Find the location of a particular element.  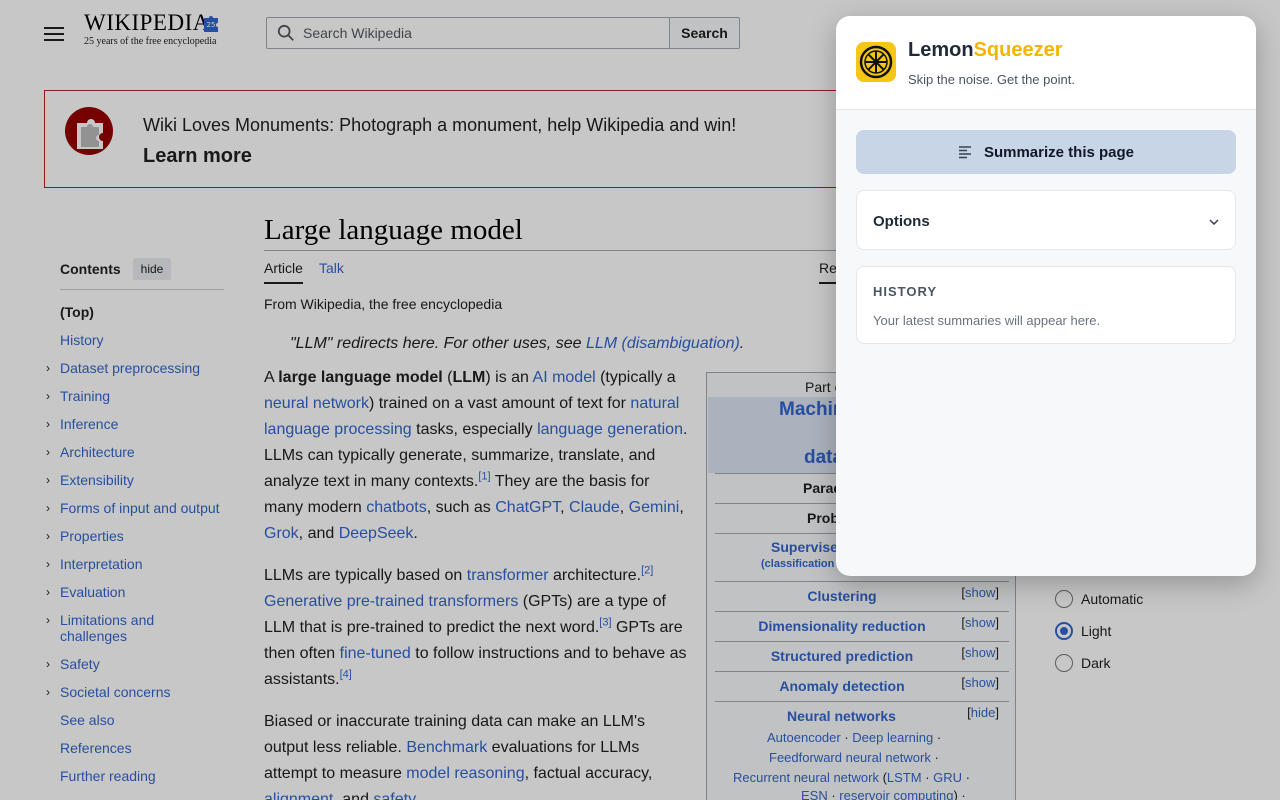

options-label: Options is located at coordinates (901, 221).